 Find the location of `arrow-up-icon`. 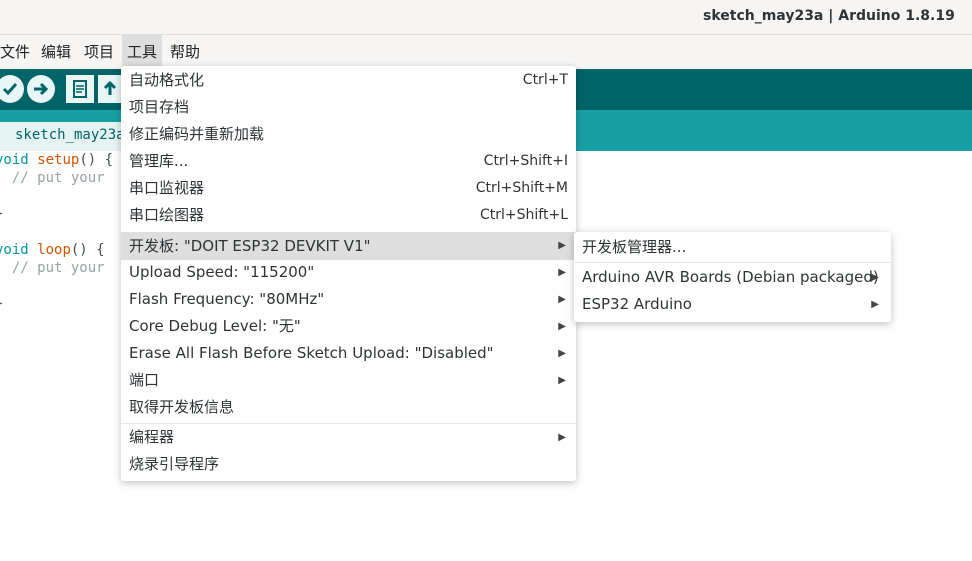

arrow-up-icon is located at coordinates (110, 87).